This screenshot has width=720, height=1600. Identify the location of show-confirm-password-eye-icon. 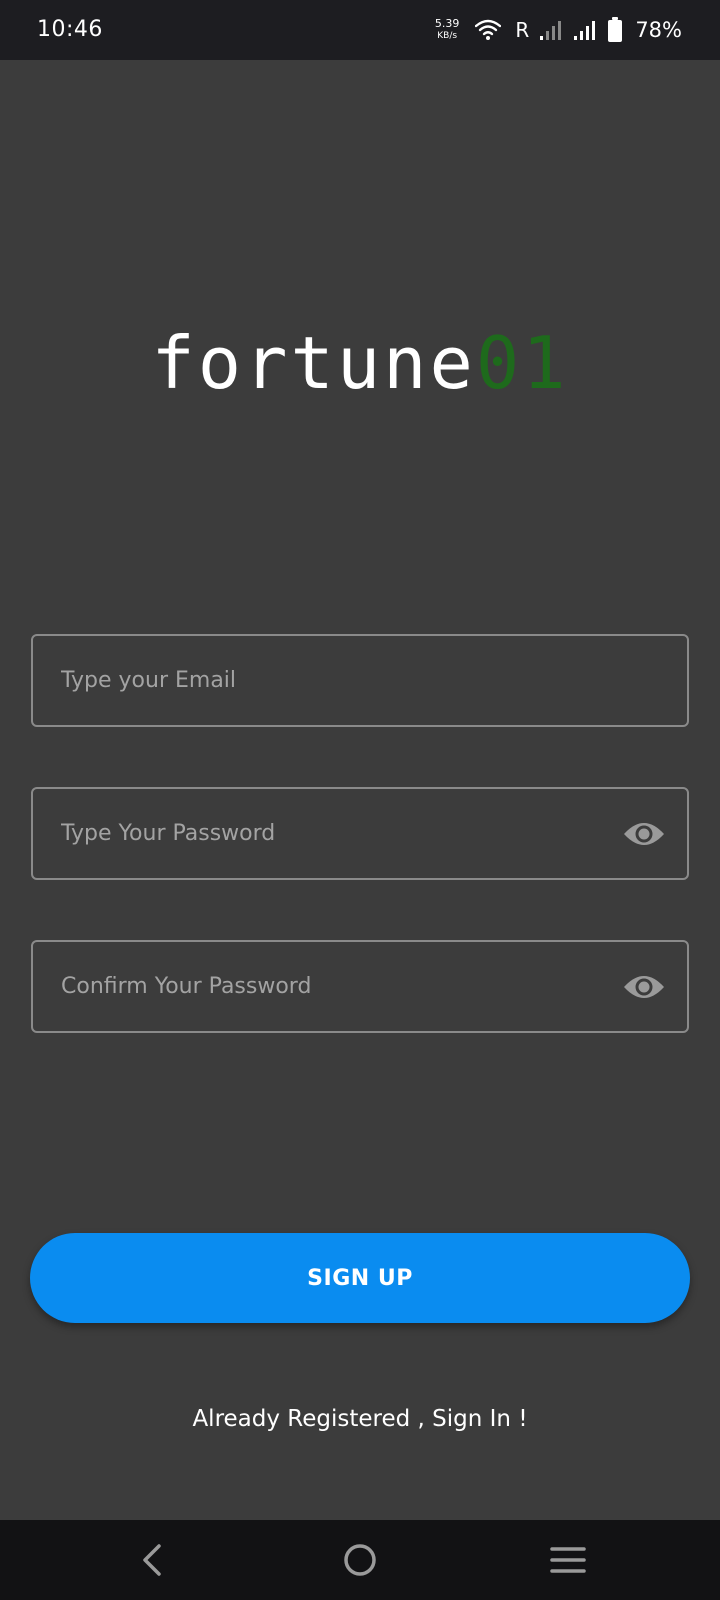
(644, 987).